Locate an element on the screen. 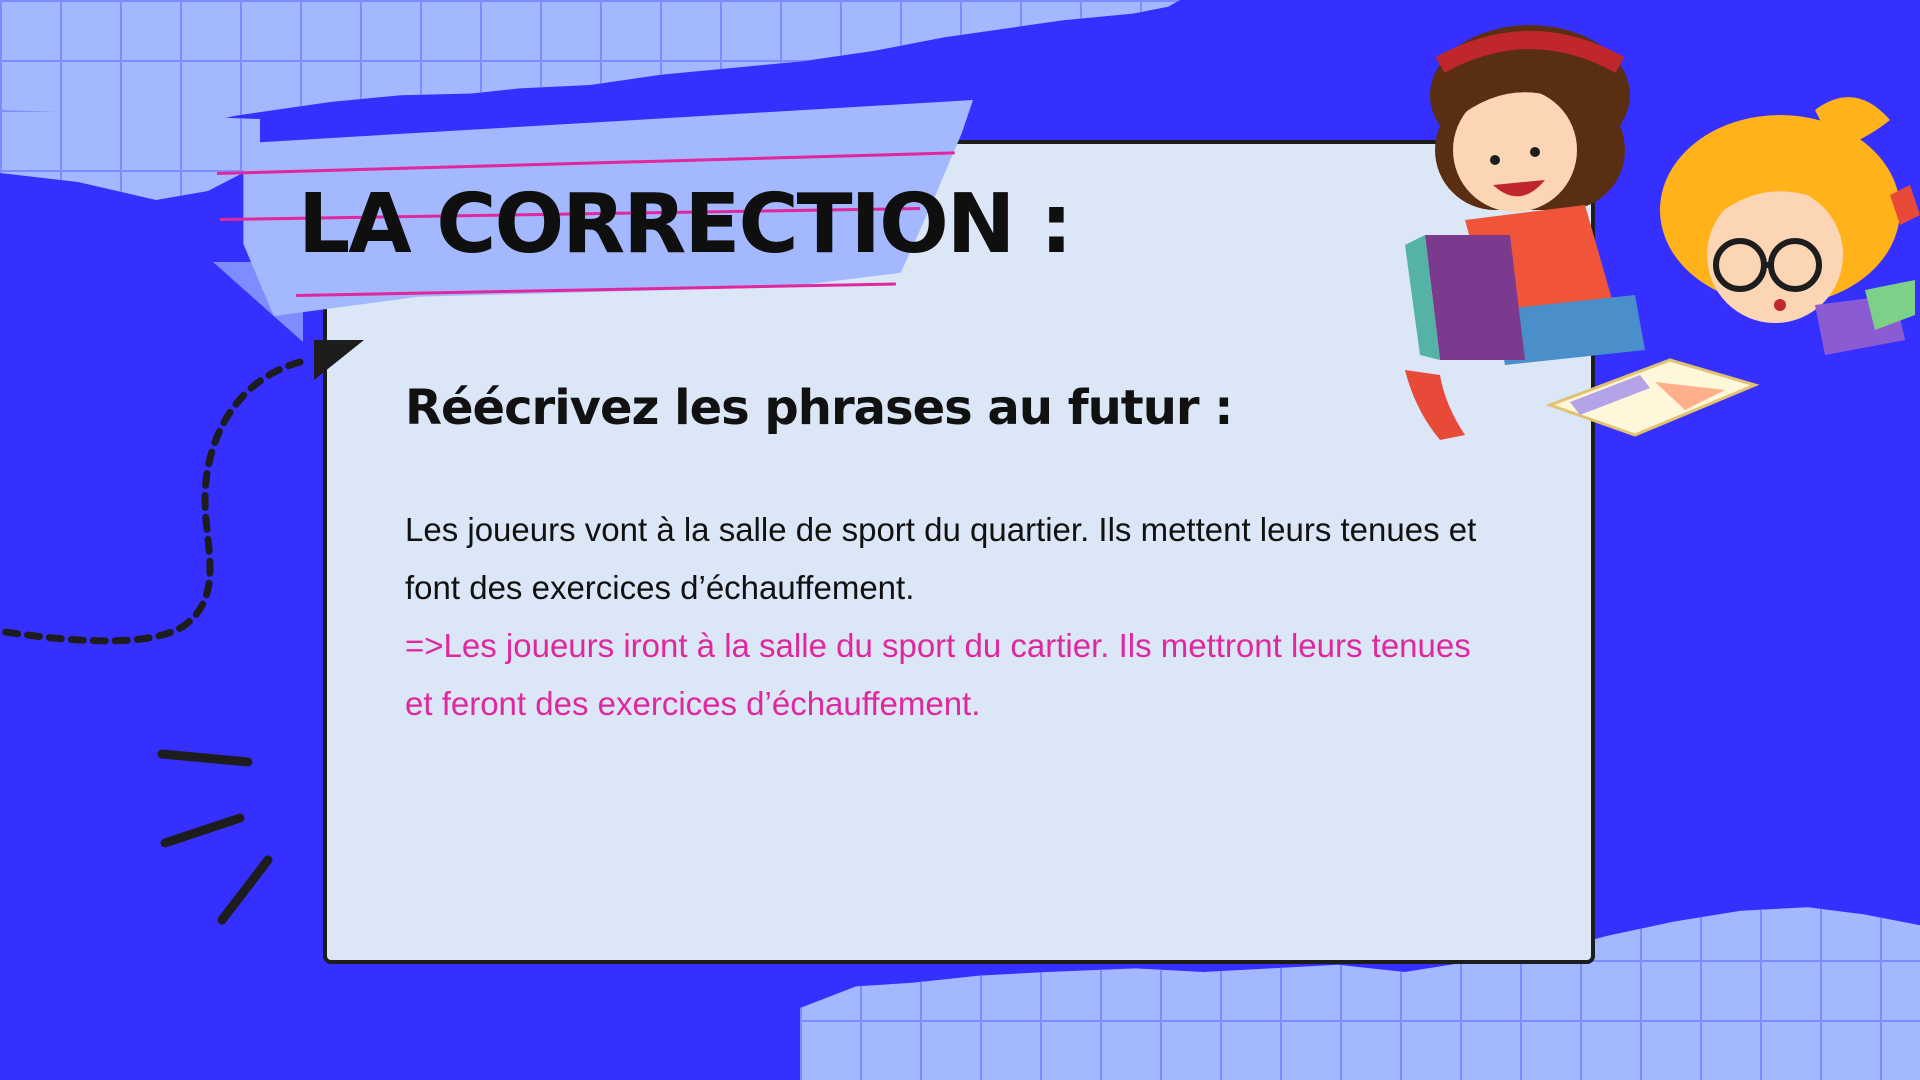 Image resolution: width=1920 pixels, height=1080 pixels. children-reading-icon is located at coordinates (1662, 232).